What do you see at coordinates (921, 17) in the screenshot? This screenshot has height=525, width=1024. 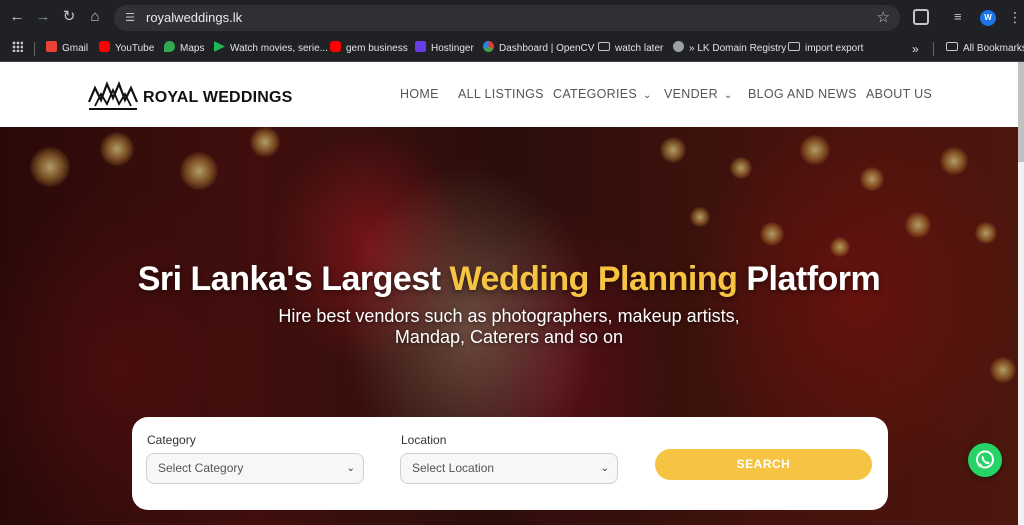 I see `extensions-icon` at bounding box center [921, 17].